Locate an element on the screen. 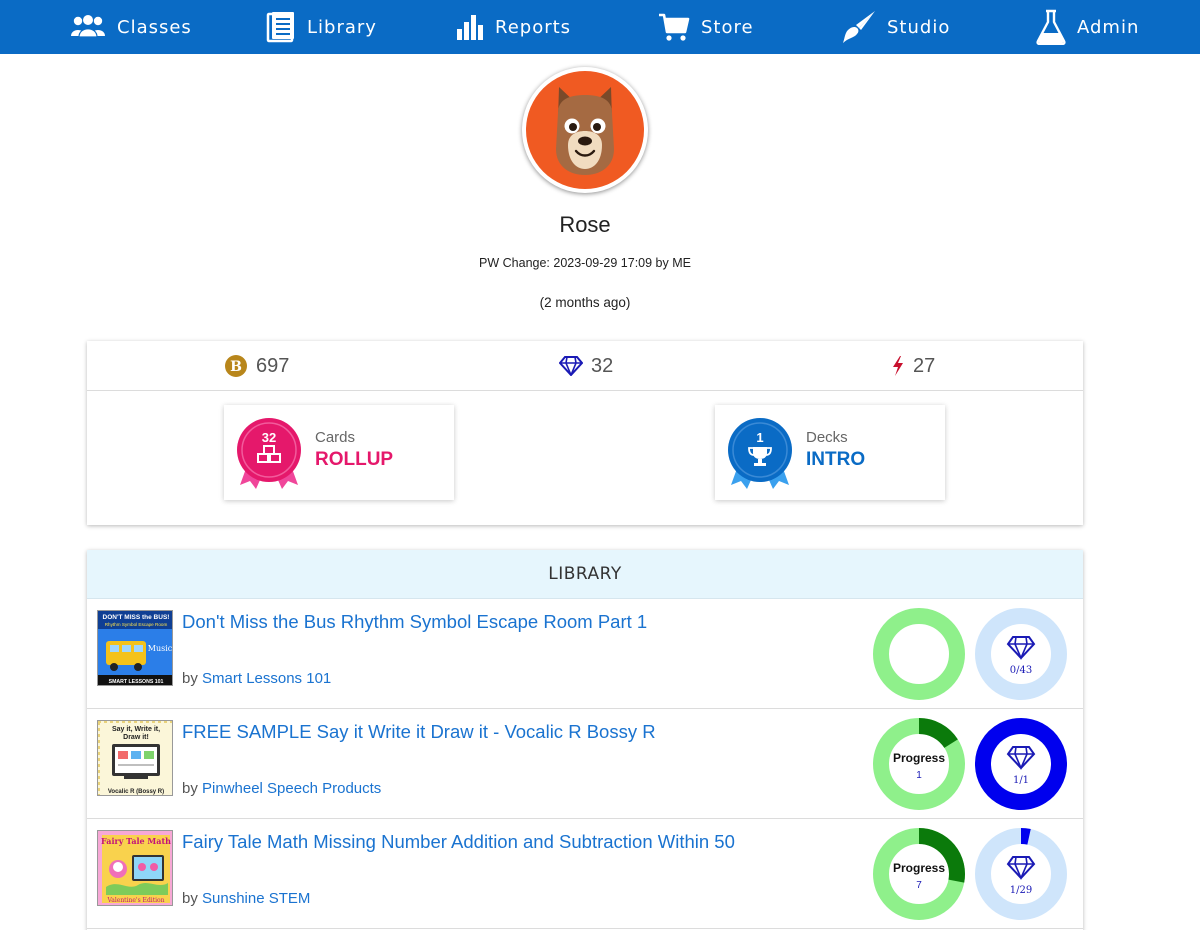 The width and height of the screenshot is (1200, 930). gems-stat: 32 is located at coordinates (586, 366).